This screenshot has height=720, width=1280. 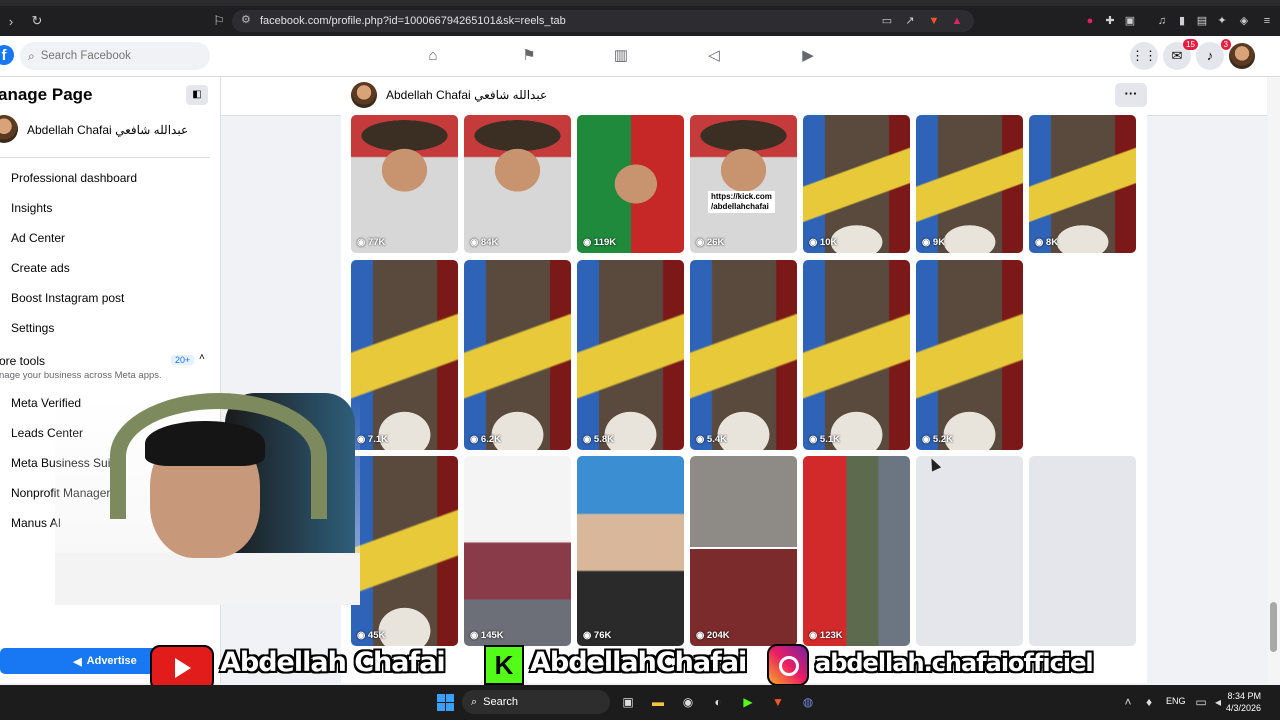 What do you see at coordinates (183, 360) in the screenshot?
I see `more-tools-count-badge: 20+` at bounding box center [183, 360].